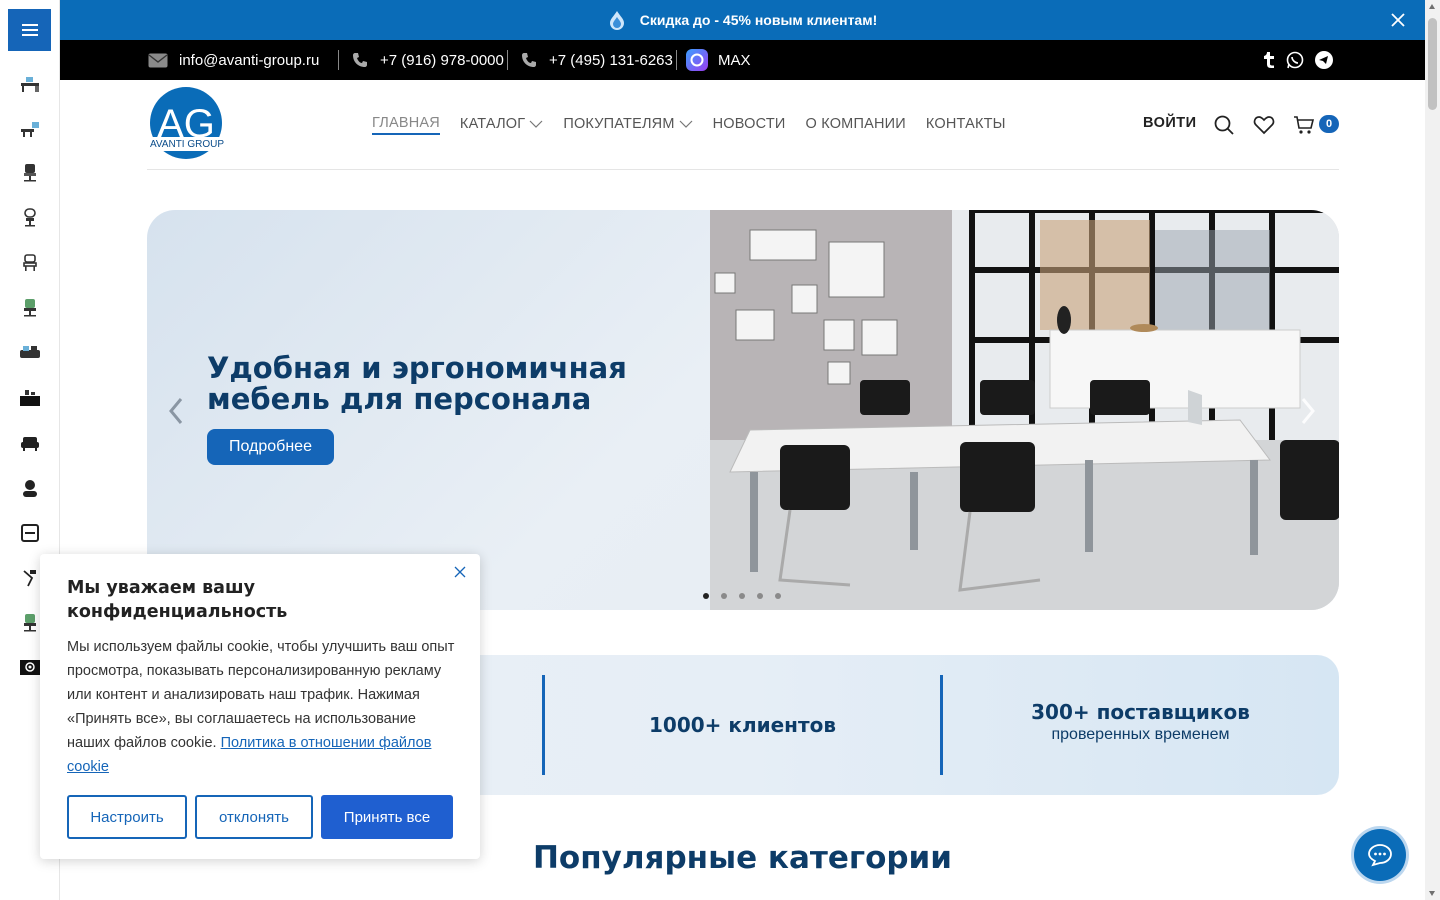 The width and height of the screenshot is (1440, 900). I want to click on stat-value: 1000+ клиентов, so click(742, 725).